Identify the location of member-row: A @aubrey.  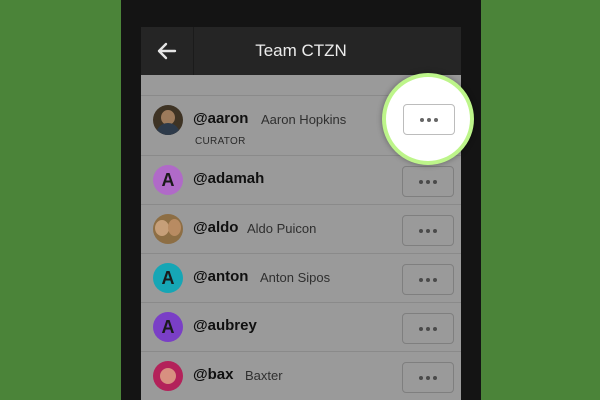
(301, 327).